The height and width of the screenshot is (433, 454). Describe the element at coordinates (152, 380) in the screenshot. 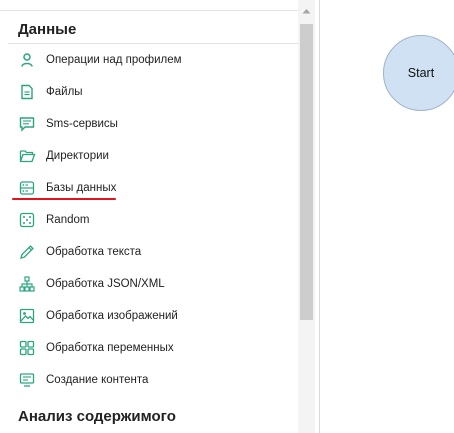

I see `sidebar-item-content-creation: Создание контента` at that location.